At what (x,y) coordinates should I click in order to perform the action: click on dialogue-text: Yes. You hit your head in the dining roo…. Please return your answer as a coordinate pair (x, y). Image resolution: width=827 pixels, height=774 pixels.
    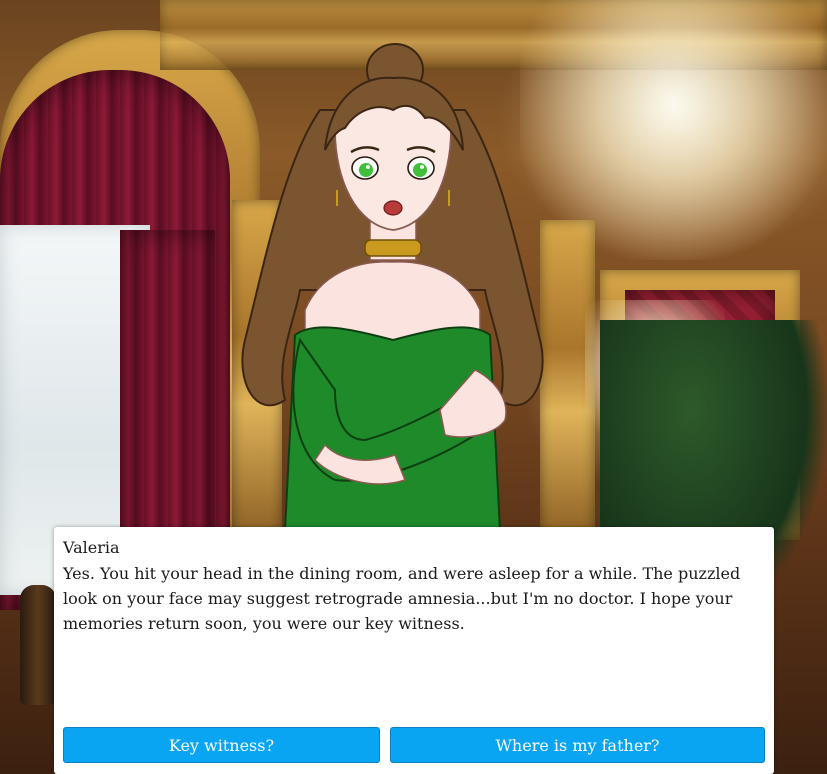
    Looking at the image, I should click on (402, 598).